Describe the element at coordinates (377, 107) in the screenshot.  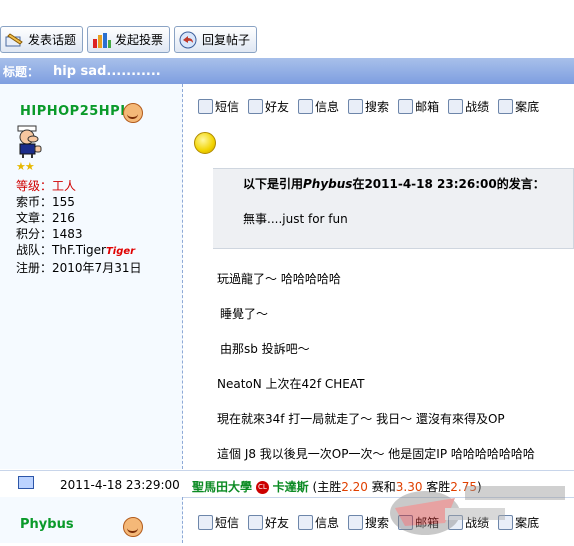
I see `search-label: 搜索` at that location.